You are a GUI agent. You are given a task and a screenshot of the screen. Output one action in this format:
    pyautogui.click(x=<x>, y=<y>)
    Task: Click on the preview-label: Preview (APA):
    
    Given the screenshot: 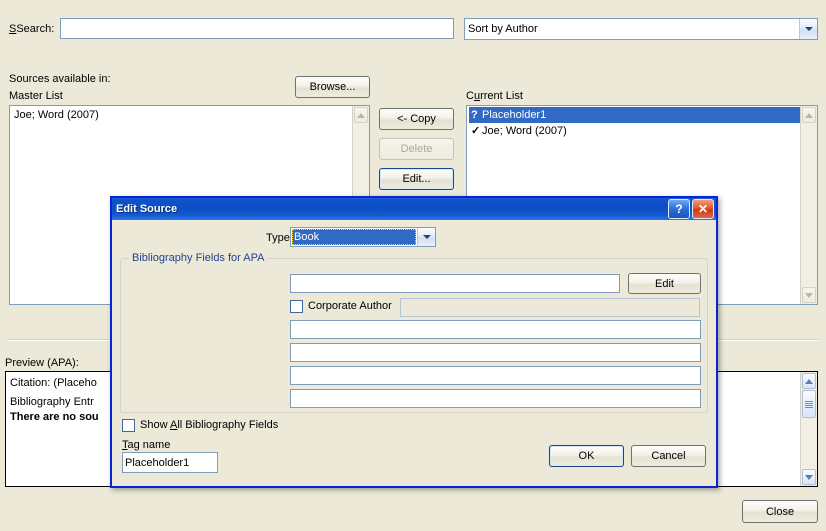 What is the action you would take?
    pyautogui.click(x=42, y=363)
    